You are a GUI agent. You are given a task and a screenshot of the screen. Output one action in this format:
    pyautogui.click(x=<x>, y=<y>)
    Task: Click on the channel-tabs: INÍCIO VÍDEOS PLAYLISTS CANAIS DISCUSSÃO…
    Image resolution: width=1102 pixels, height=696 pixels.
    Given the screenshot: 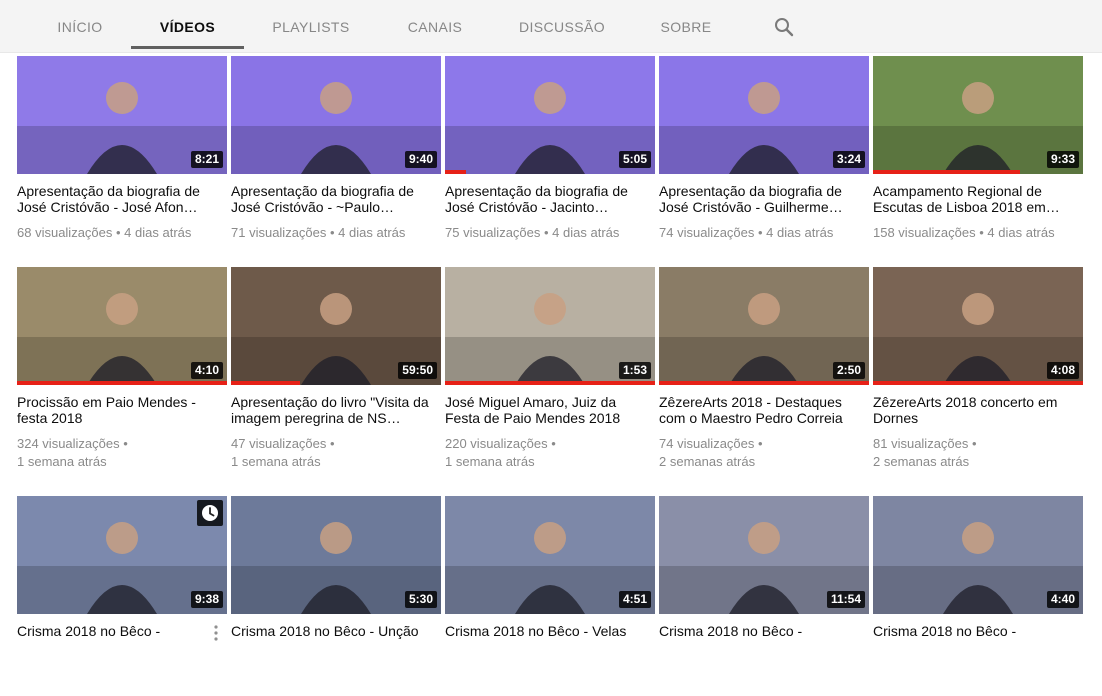 What is the action you would take?
    pyautogui.click(x=551, y=26)
    